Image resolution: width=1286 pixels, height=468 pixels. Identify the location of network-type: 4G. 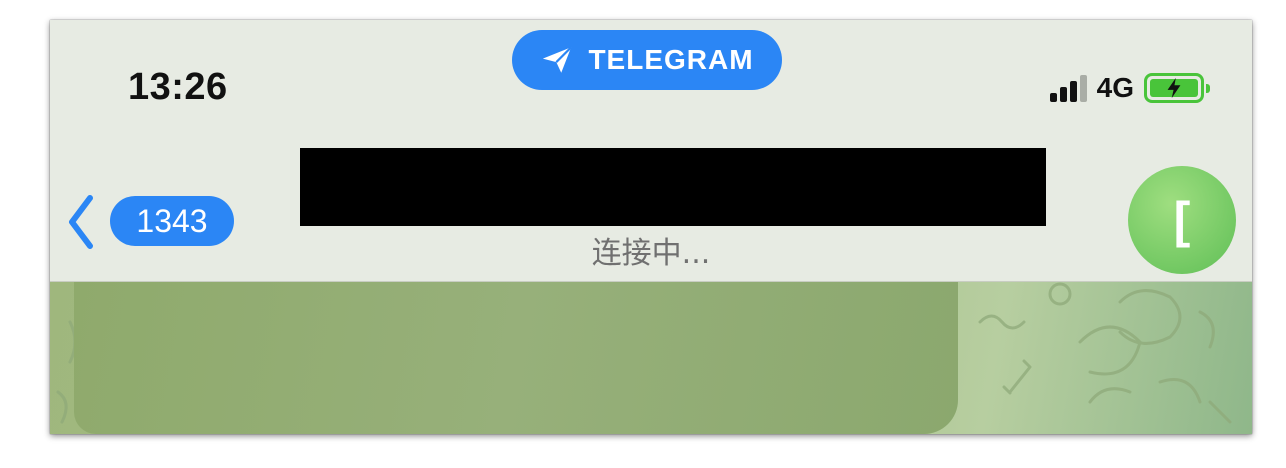
(1115, 87).